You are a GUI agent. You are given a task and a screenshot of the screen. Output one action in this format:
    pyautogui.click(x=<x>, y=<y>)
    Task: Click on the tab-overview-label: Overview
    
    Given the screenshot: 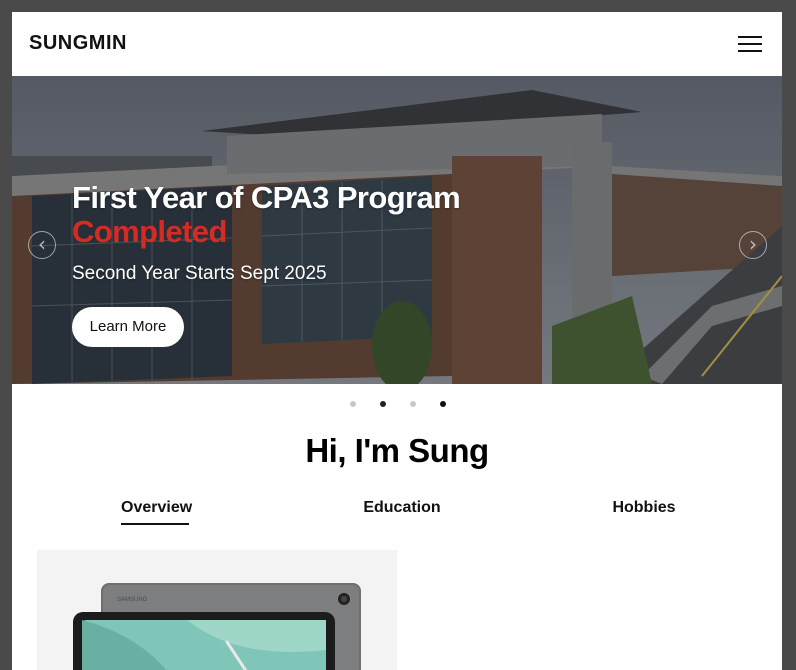 What is the action you would take?
    pyautogui.click(x=157, y=507)
    